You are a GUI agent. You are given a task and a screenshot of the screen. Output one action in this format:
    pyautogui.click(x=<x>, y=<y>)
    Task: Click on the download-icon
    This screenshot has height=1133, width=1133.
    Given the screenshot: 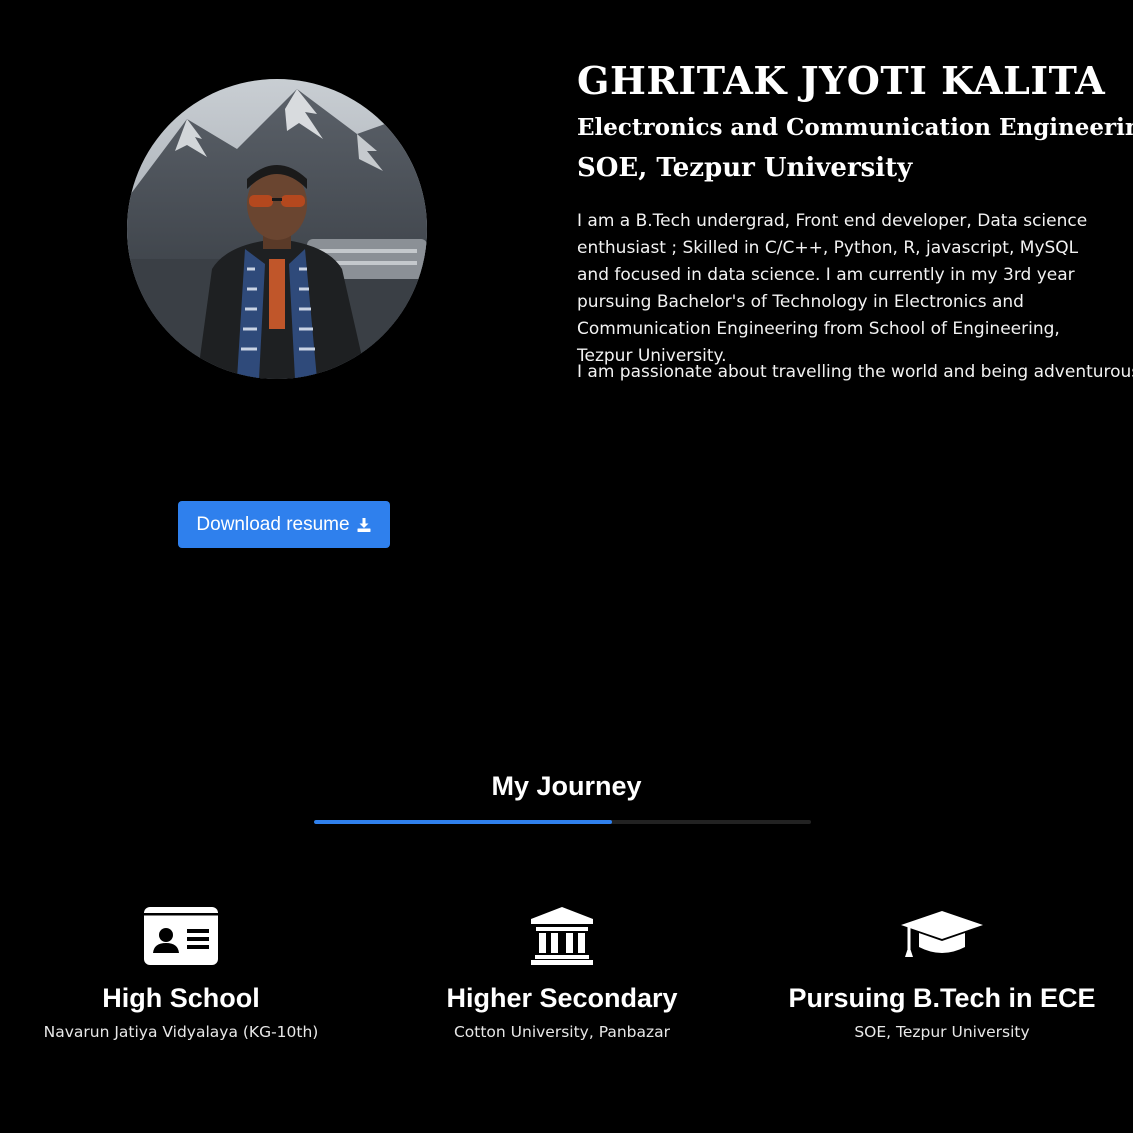 What is the action you would take?
    pyautogui.click(x=364, y=524)
    